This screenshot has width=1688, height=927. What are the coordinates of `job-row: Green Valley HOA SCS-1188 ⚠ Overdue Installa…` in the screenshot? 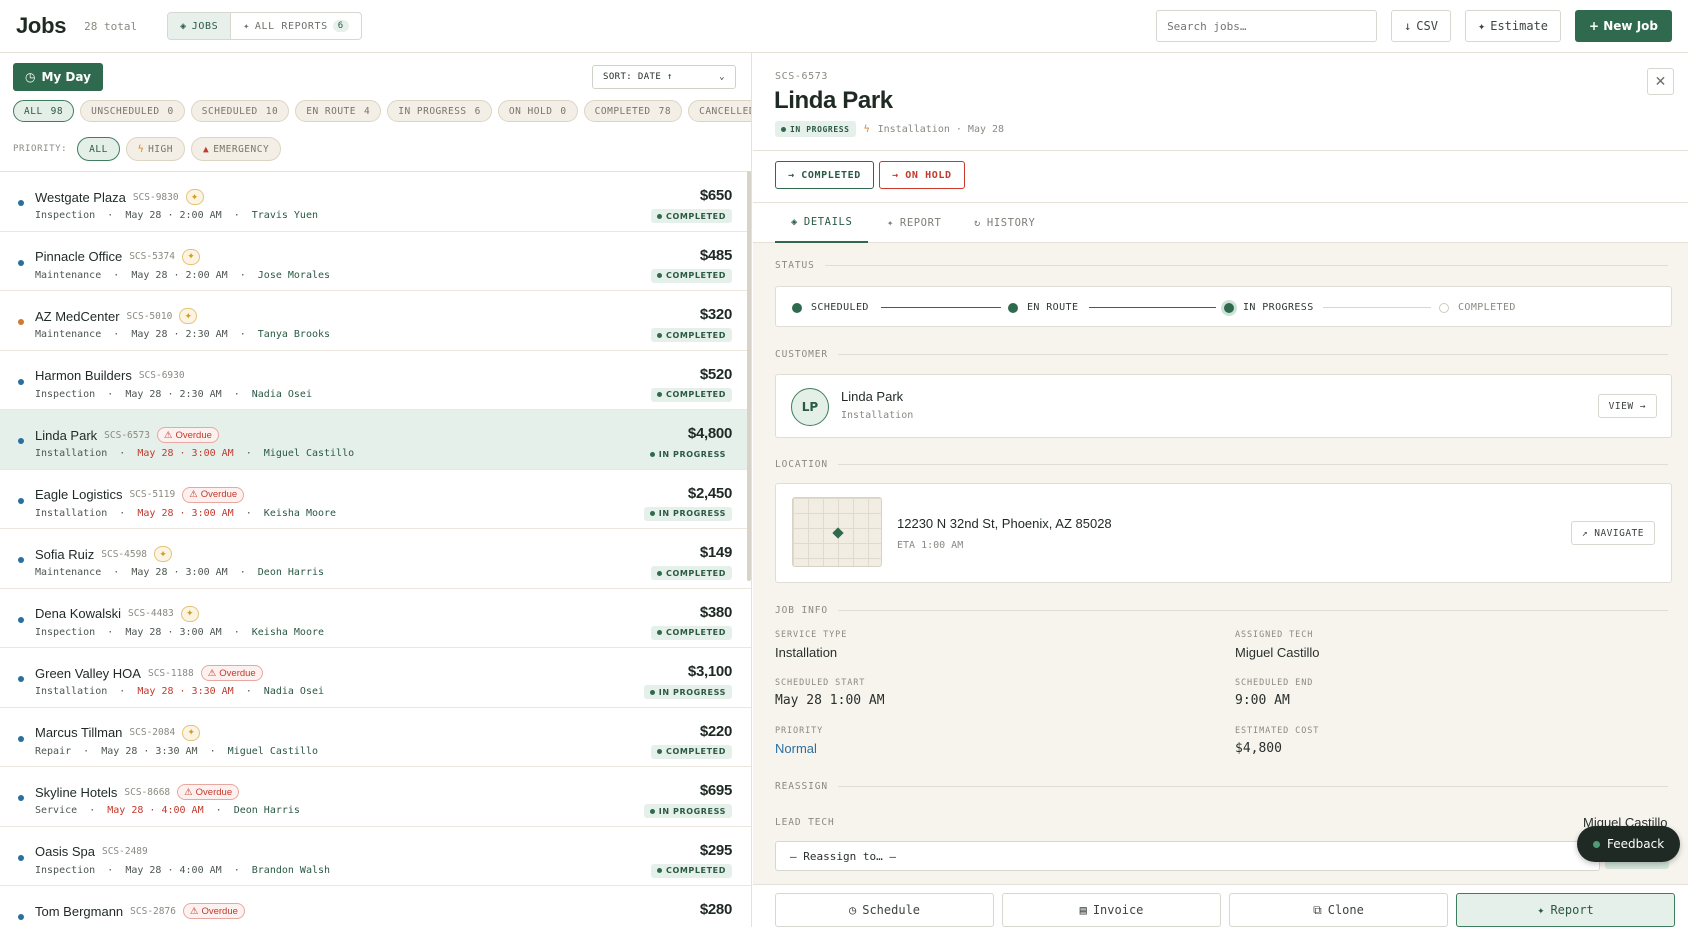 It's located at (375, 678).